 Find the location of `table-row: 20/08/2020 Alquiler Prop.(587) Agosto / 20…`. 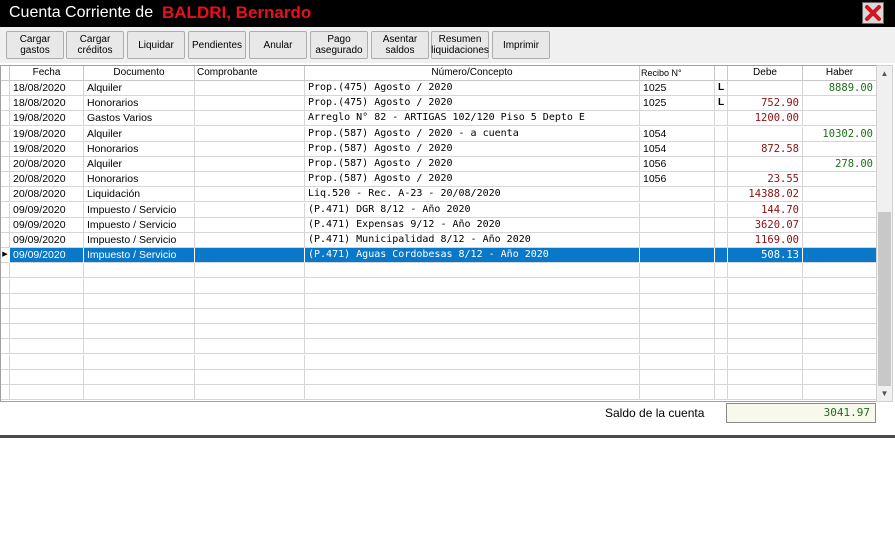

table-row: 20/08/2020 Alquiler Prop.(587) Agosto / 20… is located at coordinates (439, 164).